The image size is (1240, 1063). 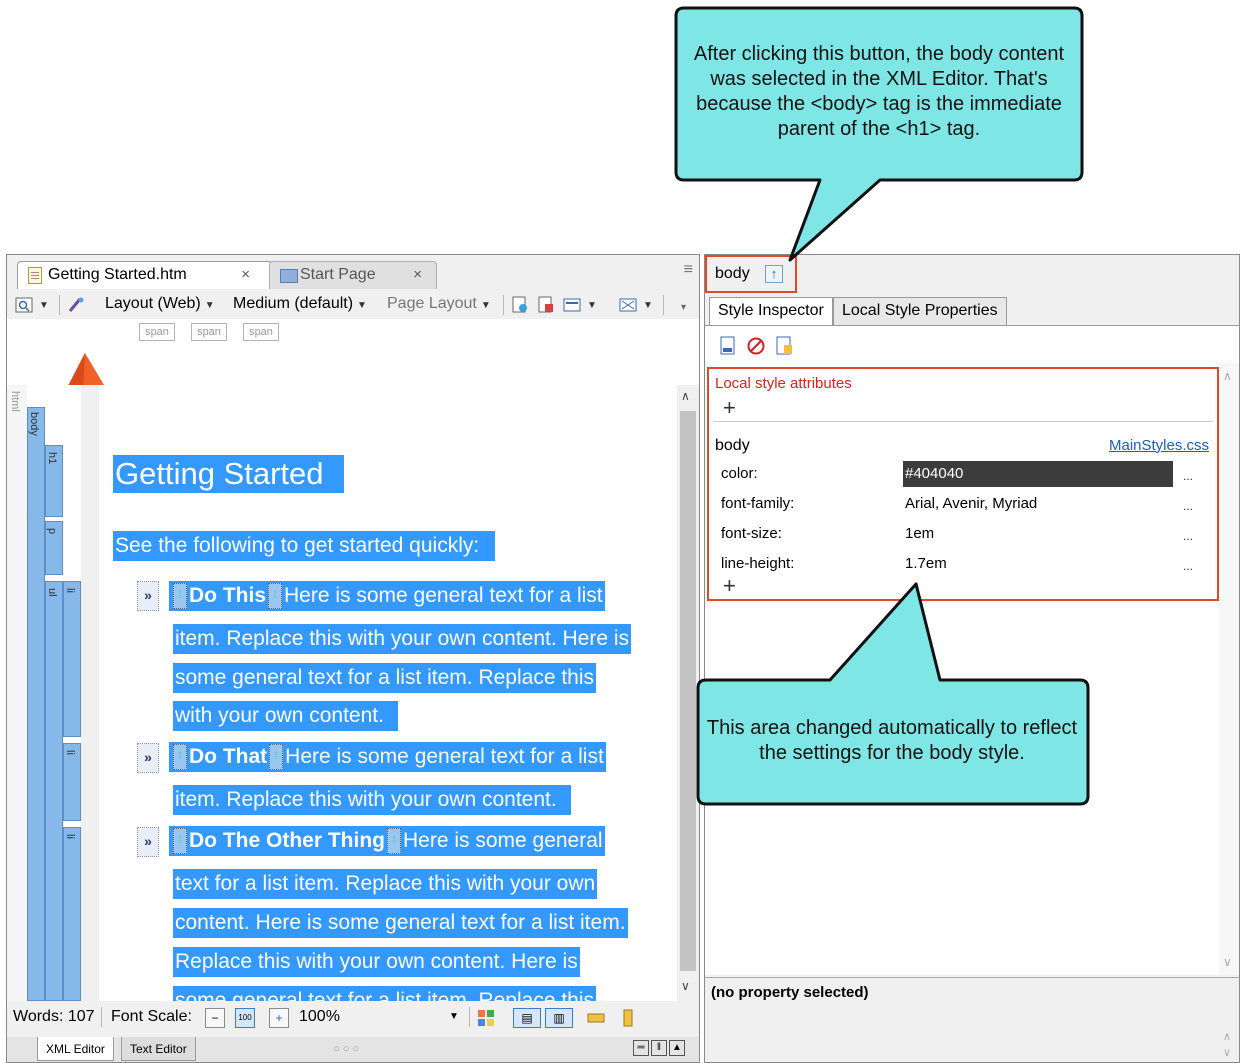 What do you see at coordinates (739, 473) in the screenshot?
I see `property-name: color:` at bounding box center [739, 473].